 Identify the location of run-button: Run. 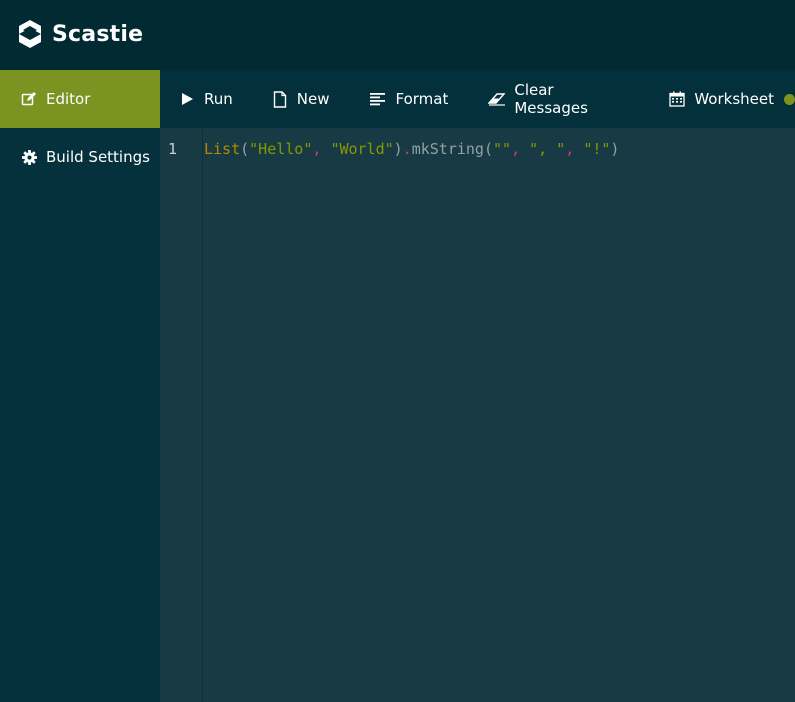
(205, 99).